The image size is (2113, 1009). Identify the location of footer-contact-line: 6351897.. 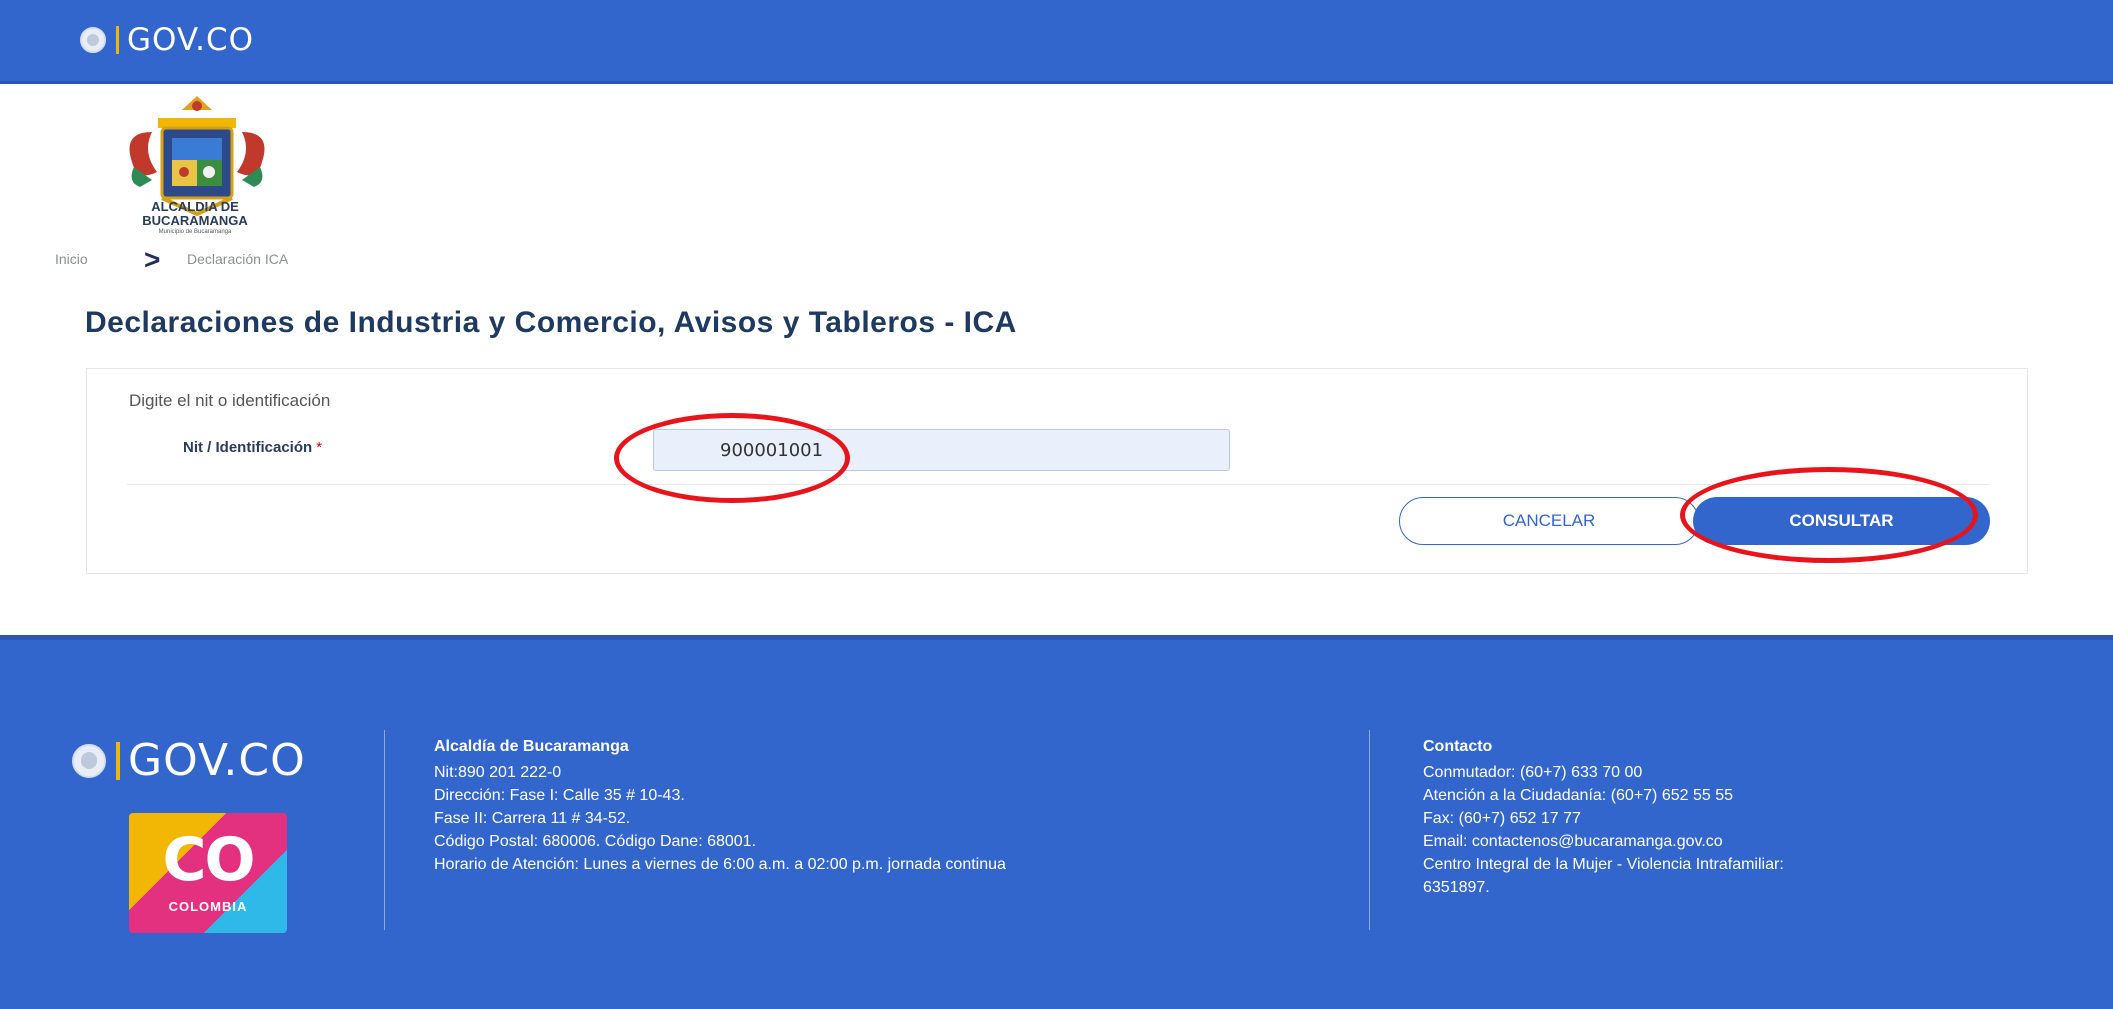
(1456, 887).